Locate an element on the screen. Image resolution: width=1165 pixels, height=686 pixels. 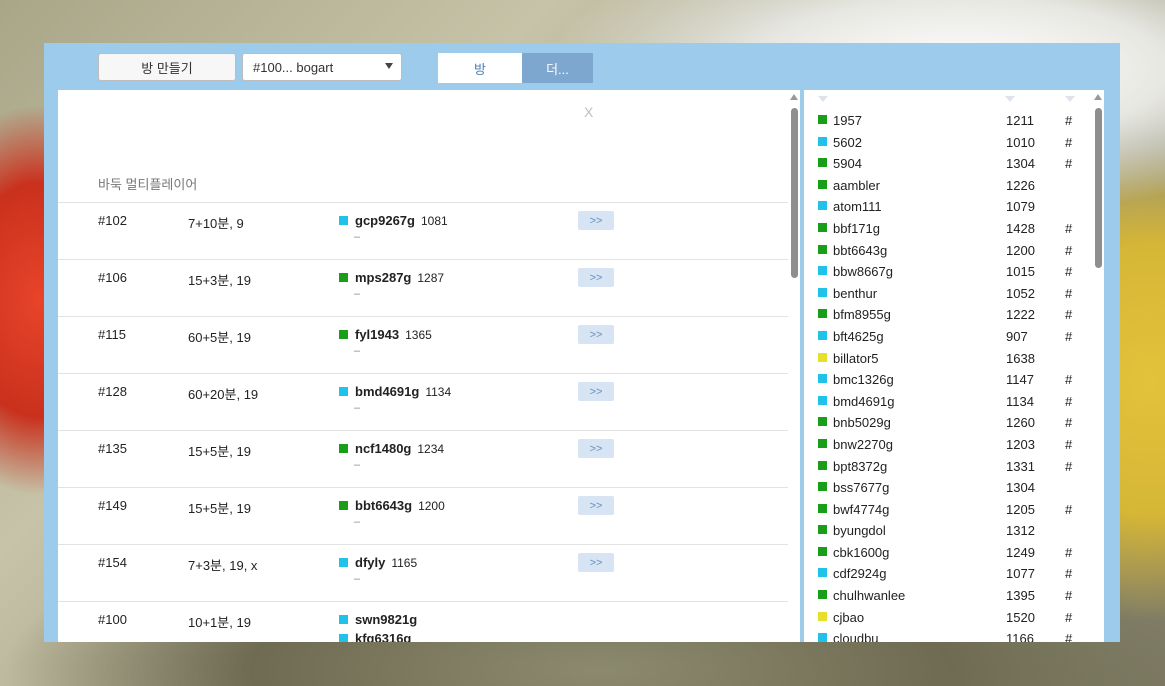
list-item: bfm8955g 1222 # is located at coordinates (954, 314).